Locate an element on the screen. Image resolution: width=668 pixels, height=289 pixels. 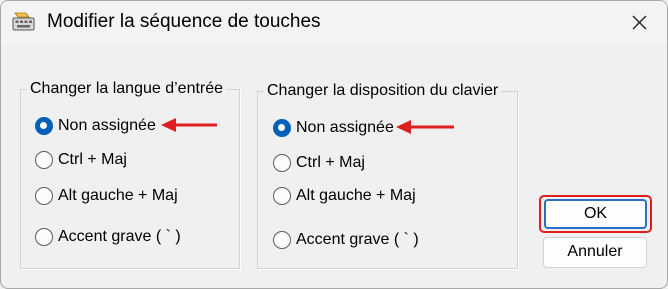
input-language-legend: Changer la langue d’entrée is located at coordinates (127, 88).